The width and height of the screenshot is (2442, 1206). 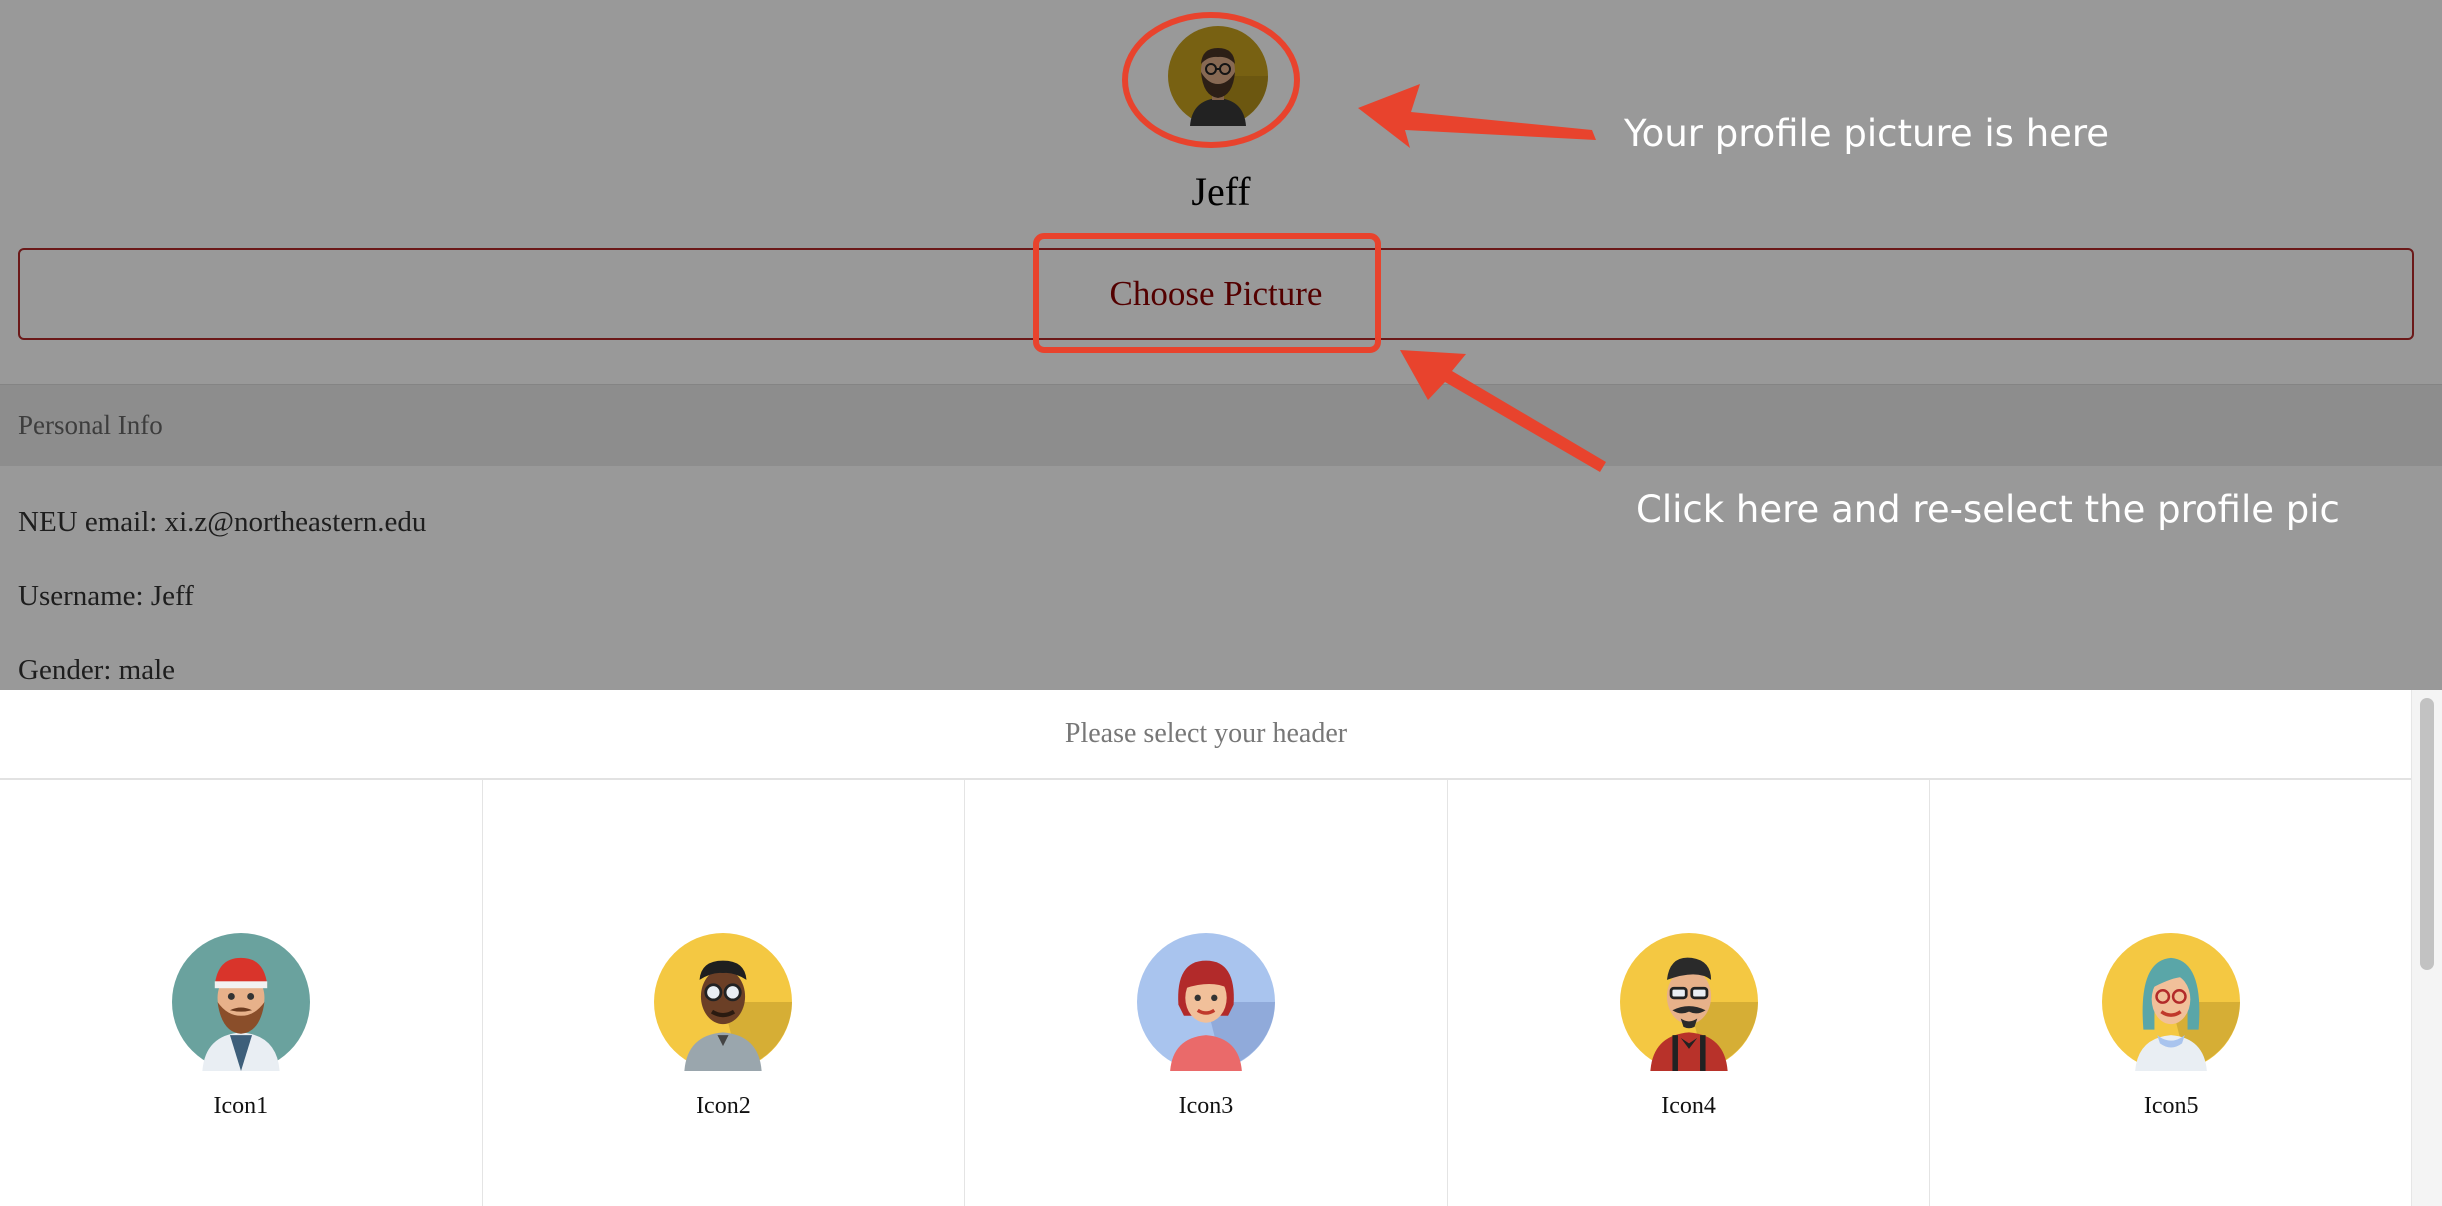 I want to click on avatar-highlight-circle, so click(x=1211, y=80).